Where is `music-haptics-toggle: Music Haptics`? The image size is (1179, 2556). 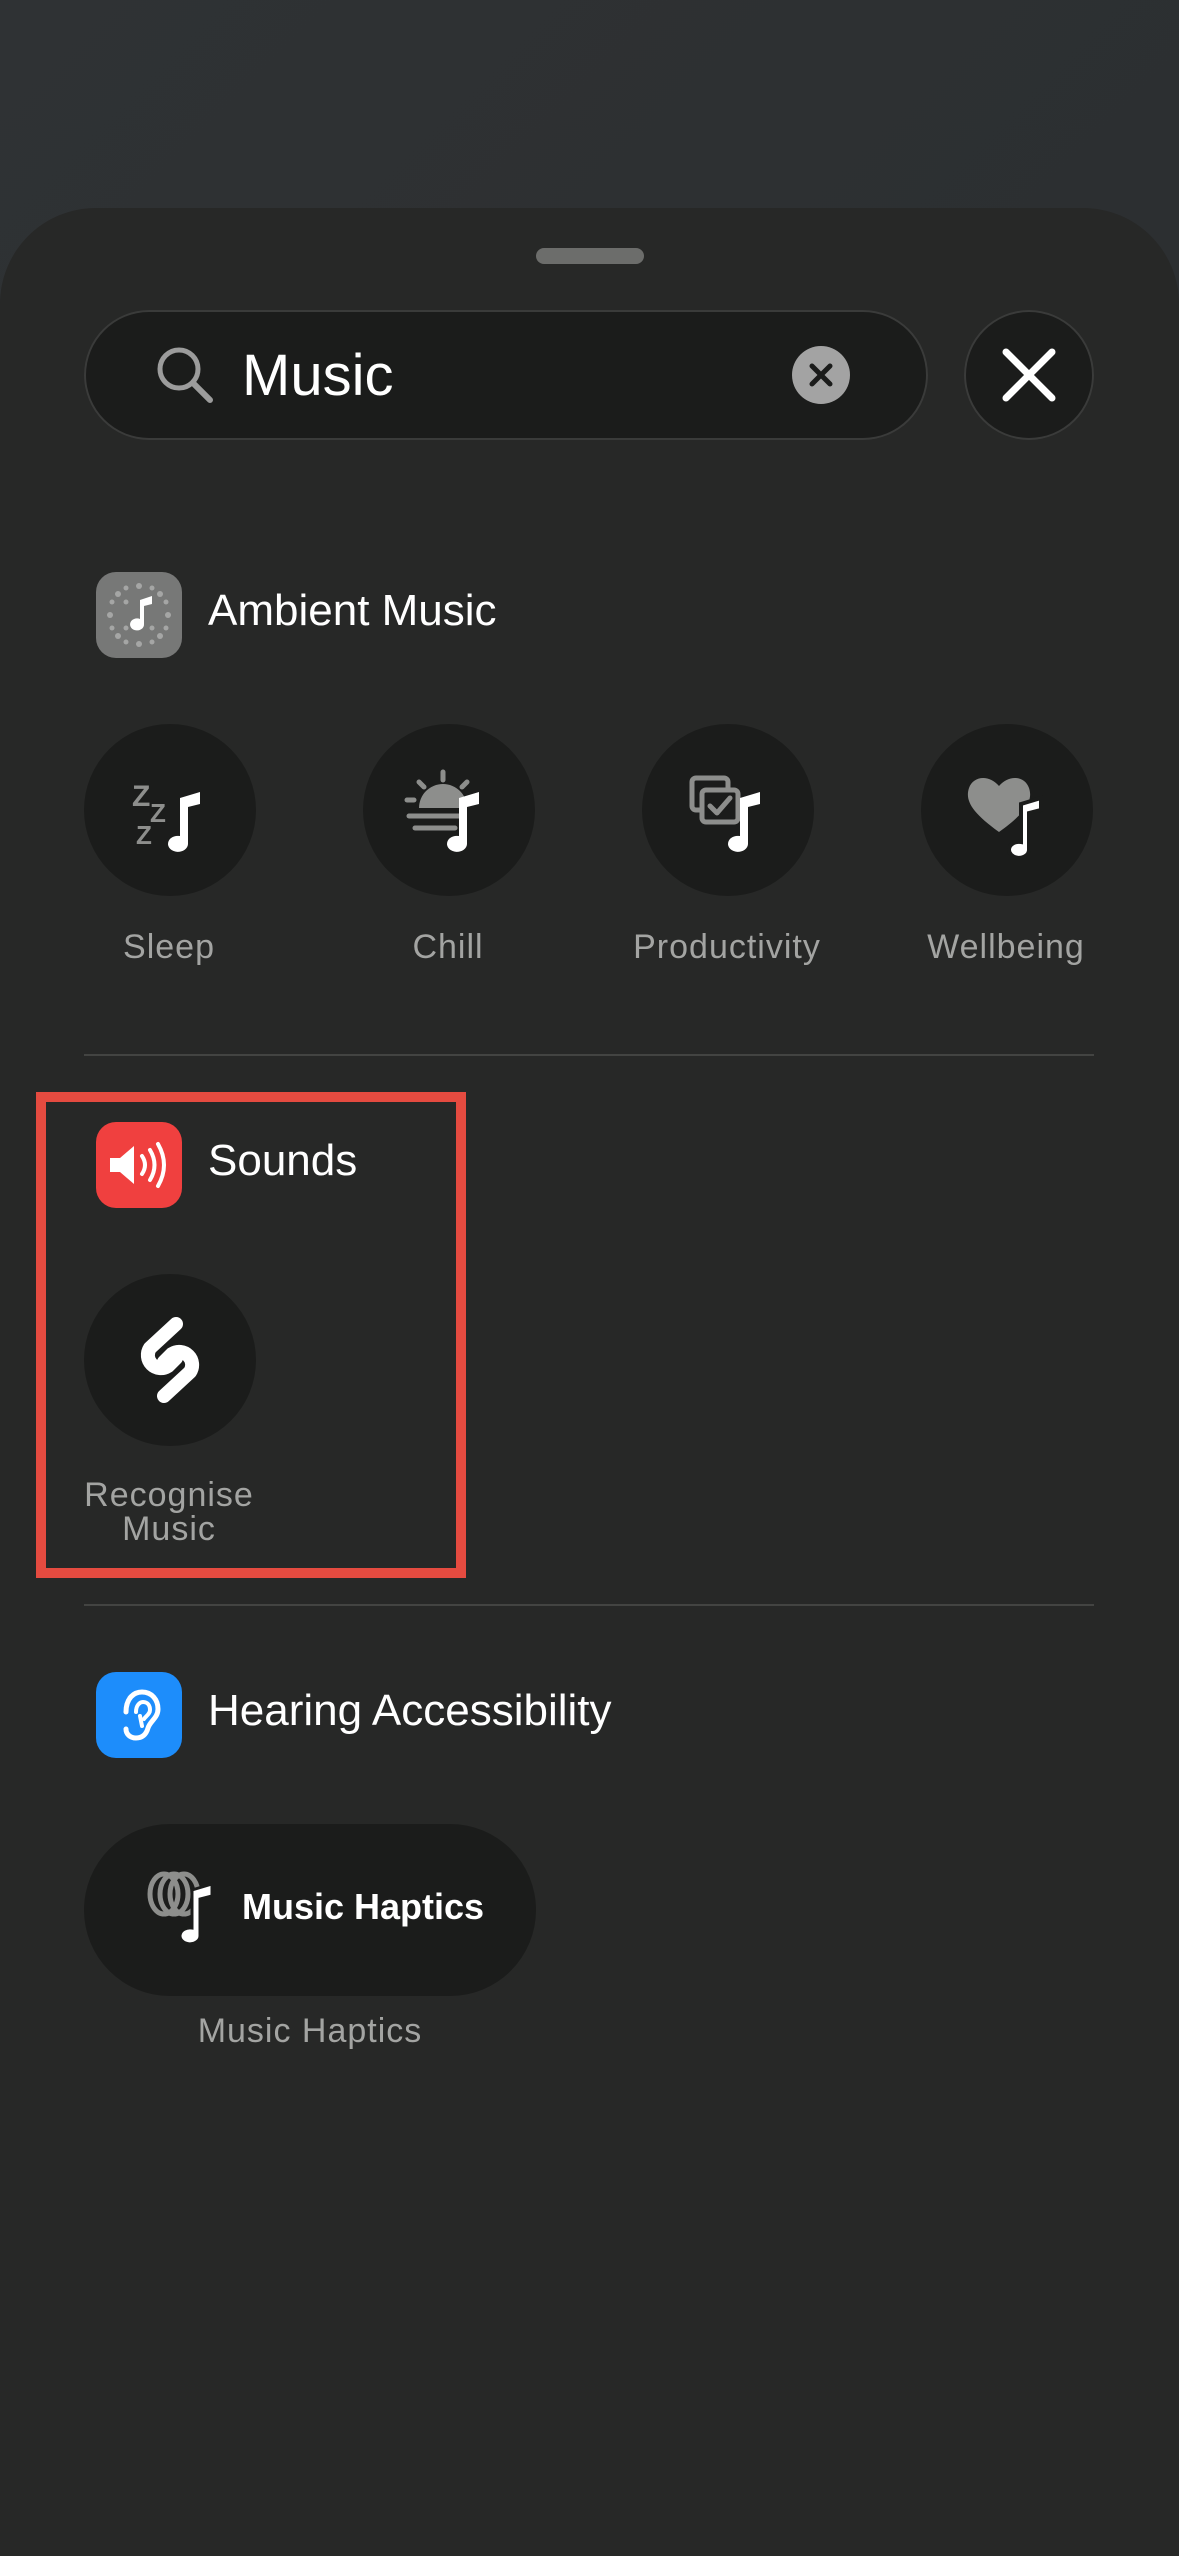 music-haptics-toggle: Music Haptics is located at coordinates (310, 1910).